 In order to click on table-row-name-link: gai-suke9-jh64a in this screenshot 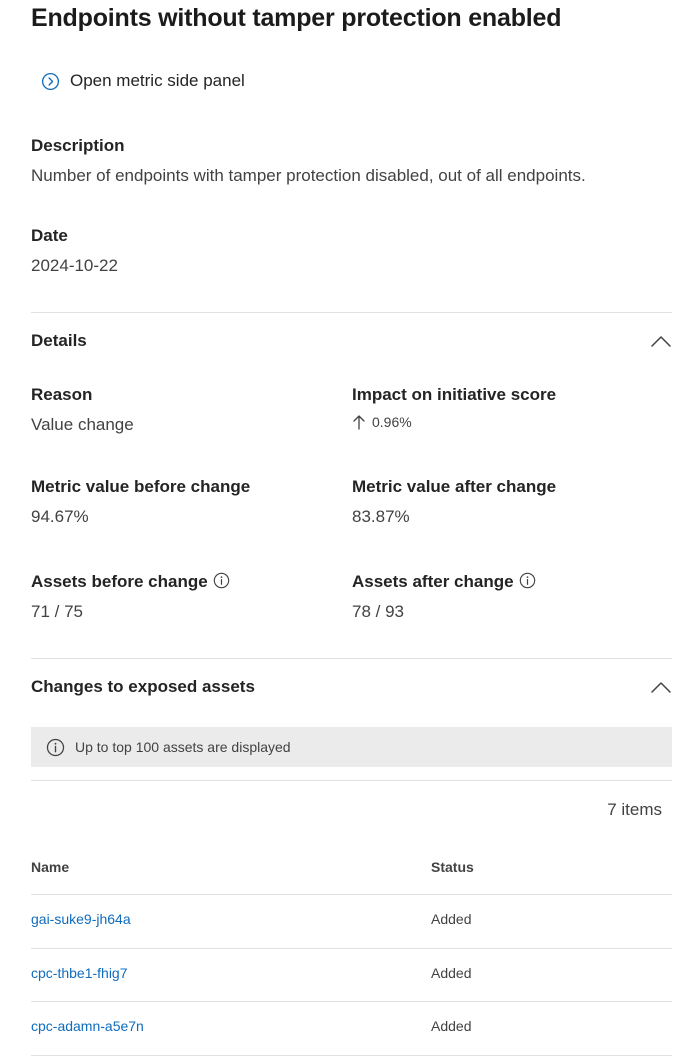, I will do `click(81, 919)`.